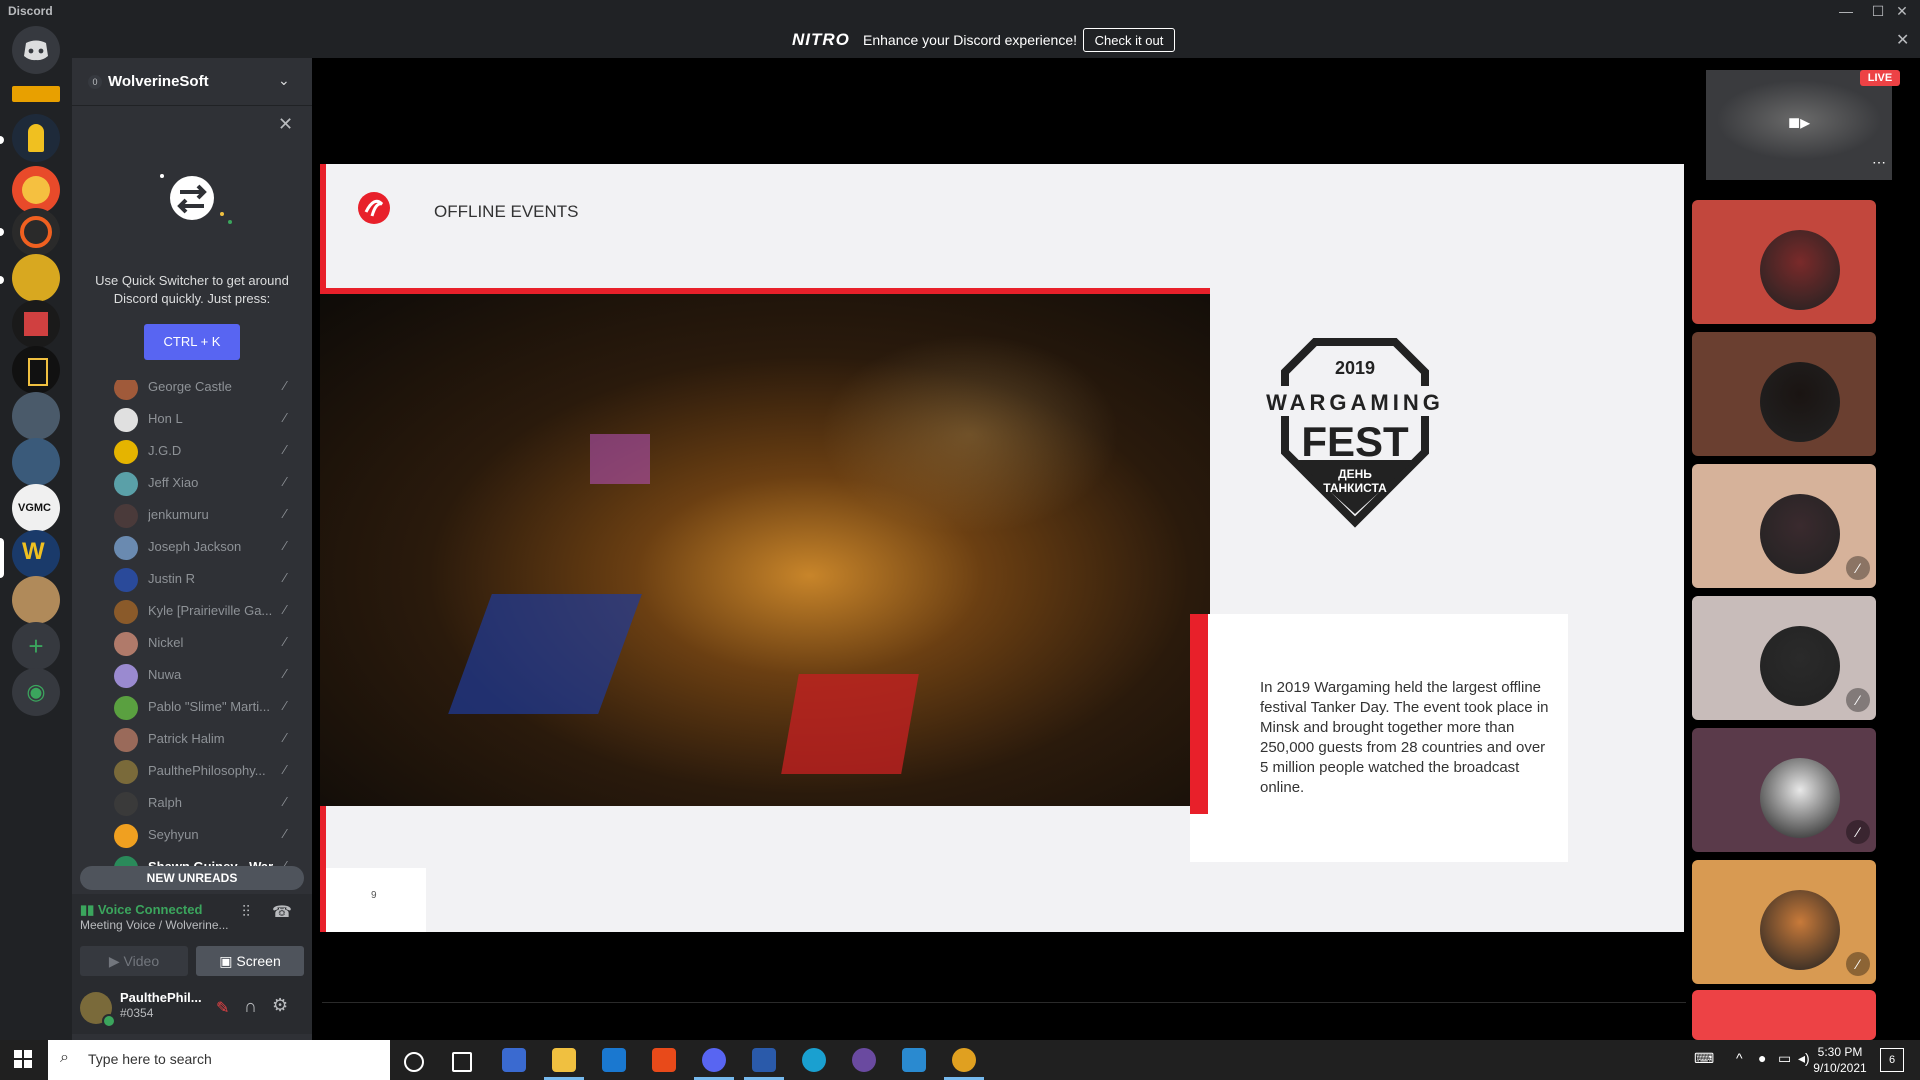 This screenshot has width=1920, height=1080. Describe the element at coordinates (1784, 1058) in the screenshot. I see `battery-icon: ▭` at that location.